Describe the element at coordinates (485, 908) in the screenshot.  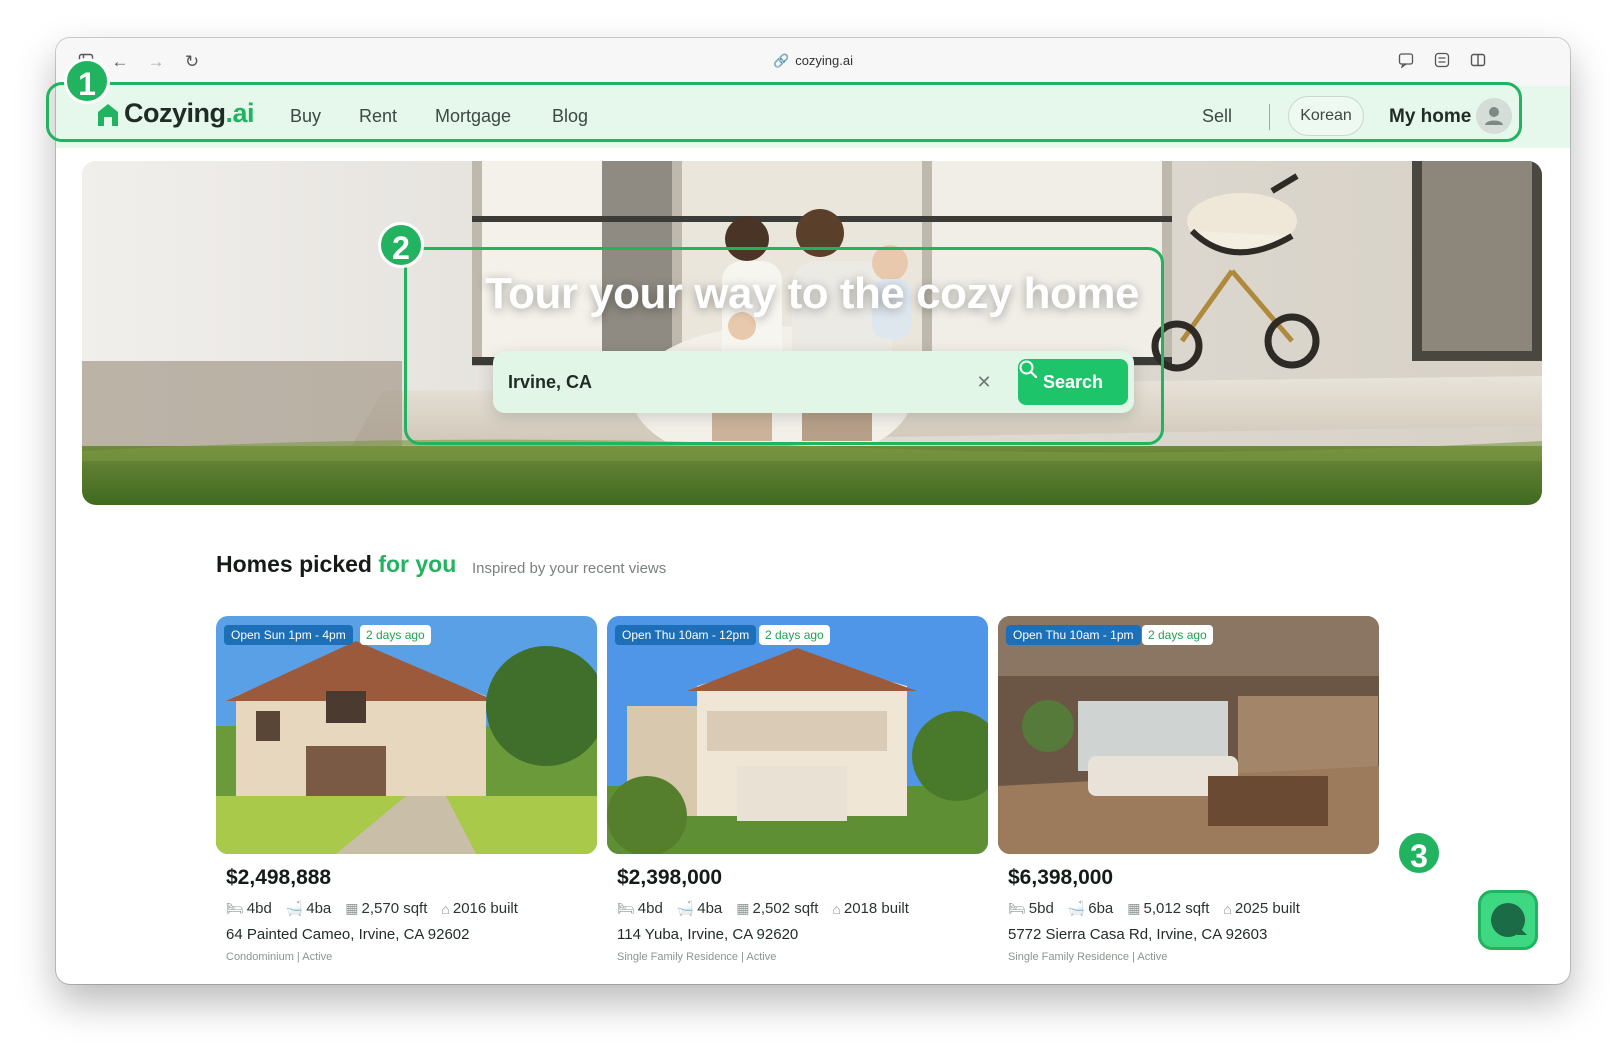
I see `built-value: 2016 built` at that location.